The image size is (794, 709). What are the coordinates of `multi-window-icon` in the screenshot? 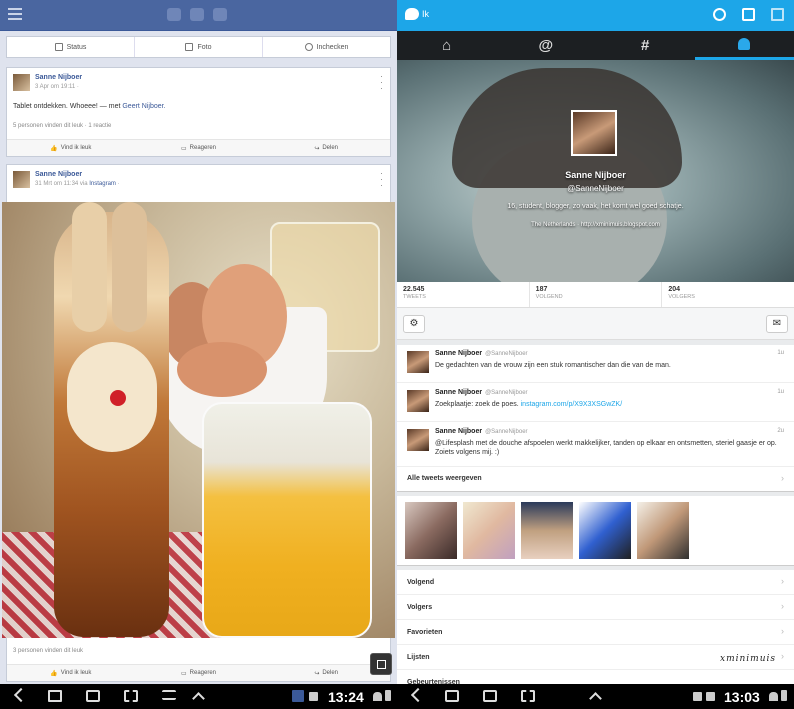 It's located at (381, 664).